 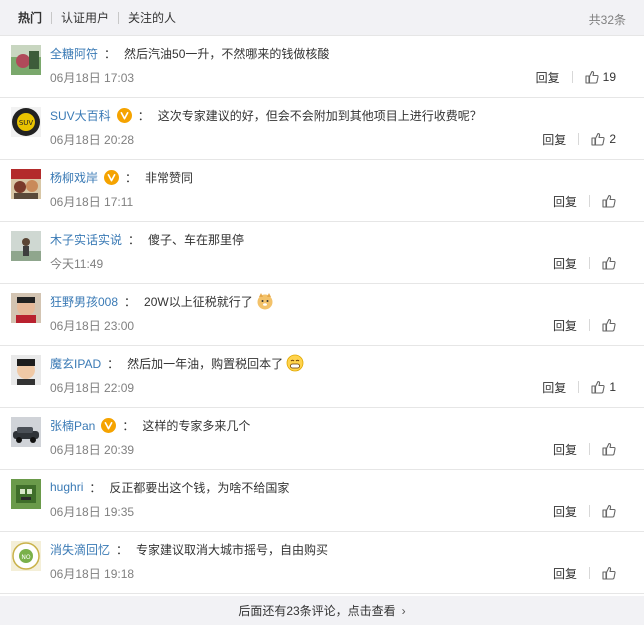 I want to click on tab-following: 关注的人, so click(x=152, y=17).